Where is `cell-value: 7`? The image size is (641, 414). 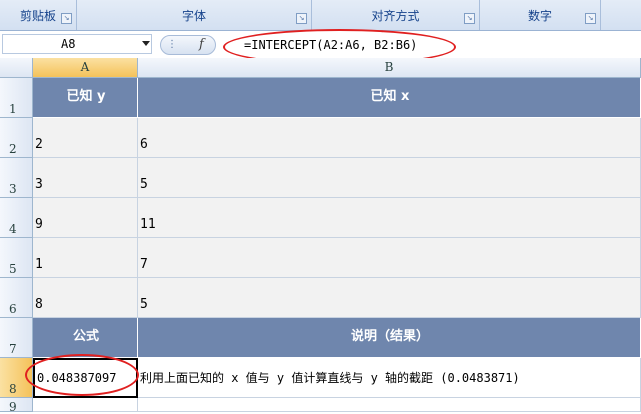
cell-value: 7 is located at coordinates (144, 264).